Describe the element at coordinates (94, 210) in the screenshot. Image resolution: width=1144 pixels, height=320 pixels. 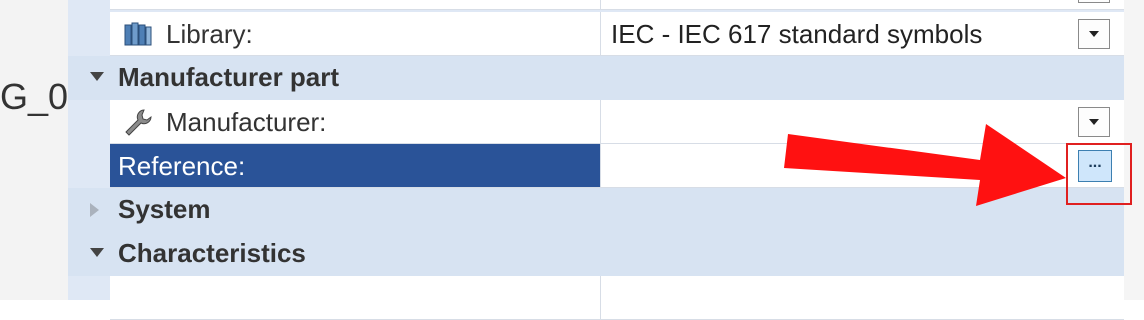
I see `triangle-right-icon` at that location.